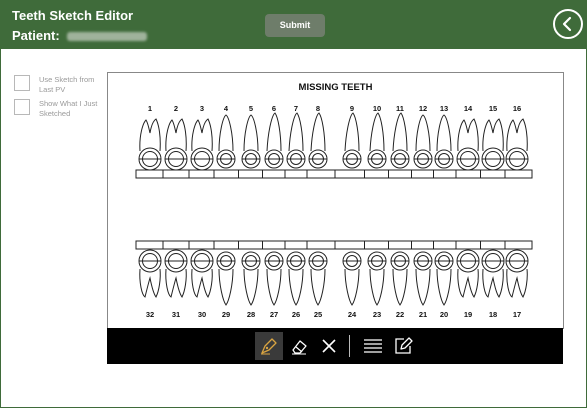  I want to click on lower-tooth-number: 27, so click(274, 314).